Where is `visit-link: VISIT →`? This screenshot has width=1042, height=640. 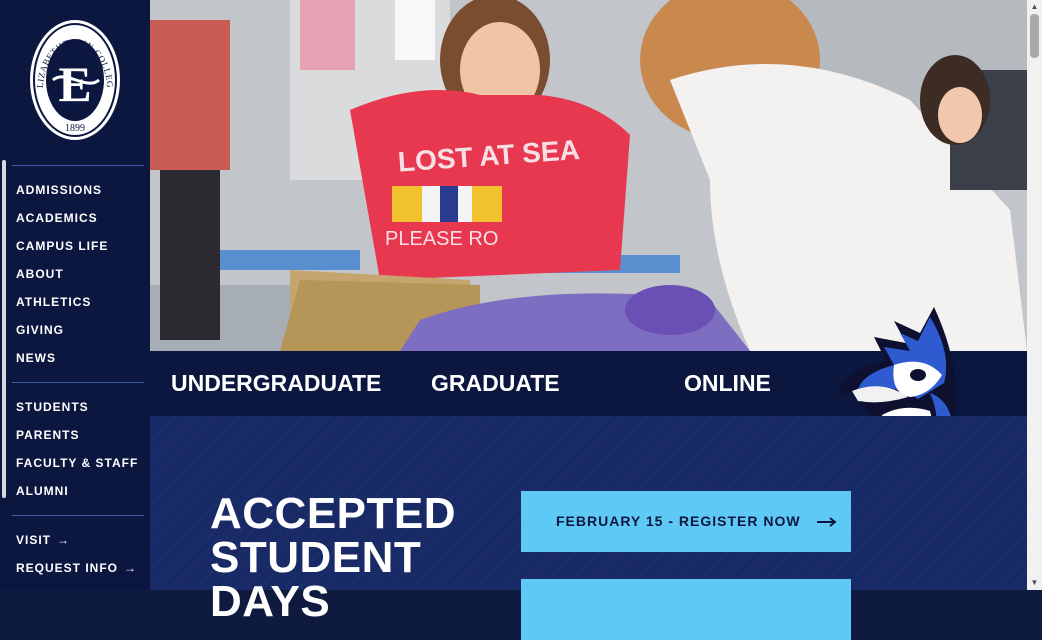
visit-link: VISIT → is located at coordinates (76, 540).